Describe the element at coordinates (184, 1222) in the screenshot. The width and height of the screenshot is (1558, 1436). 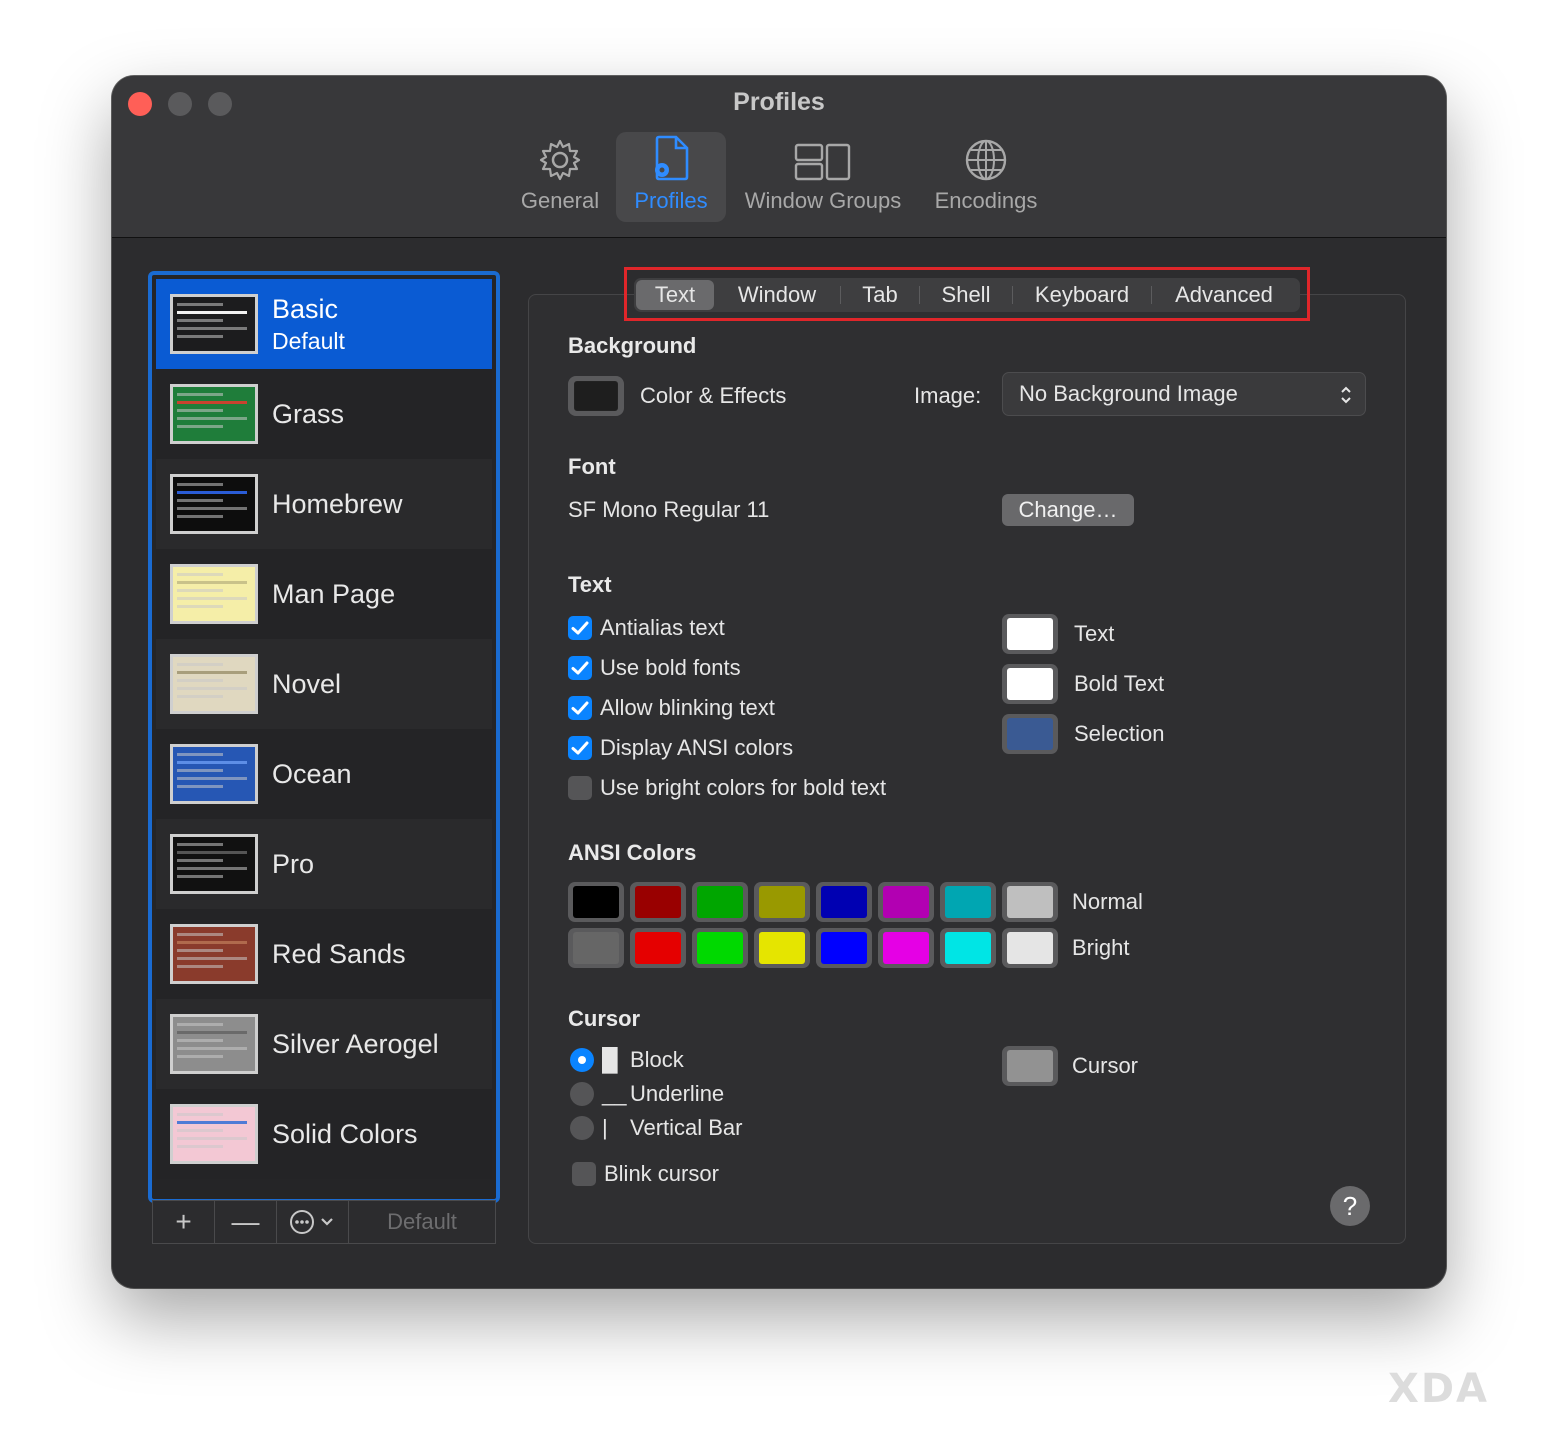
I see `add-profile-button: +` at that location.